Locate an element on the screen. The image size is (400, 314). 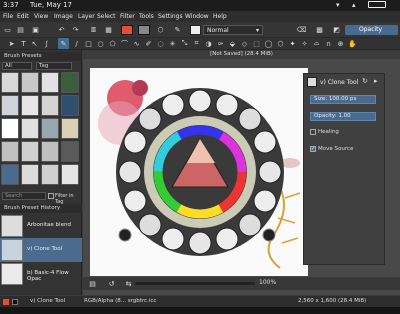
eraser-mode-icon: ⌫ is located at coordinates (301, 29).